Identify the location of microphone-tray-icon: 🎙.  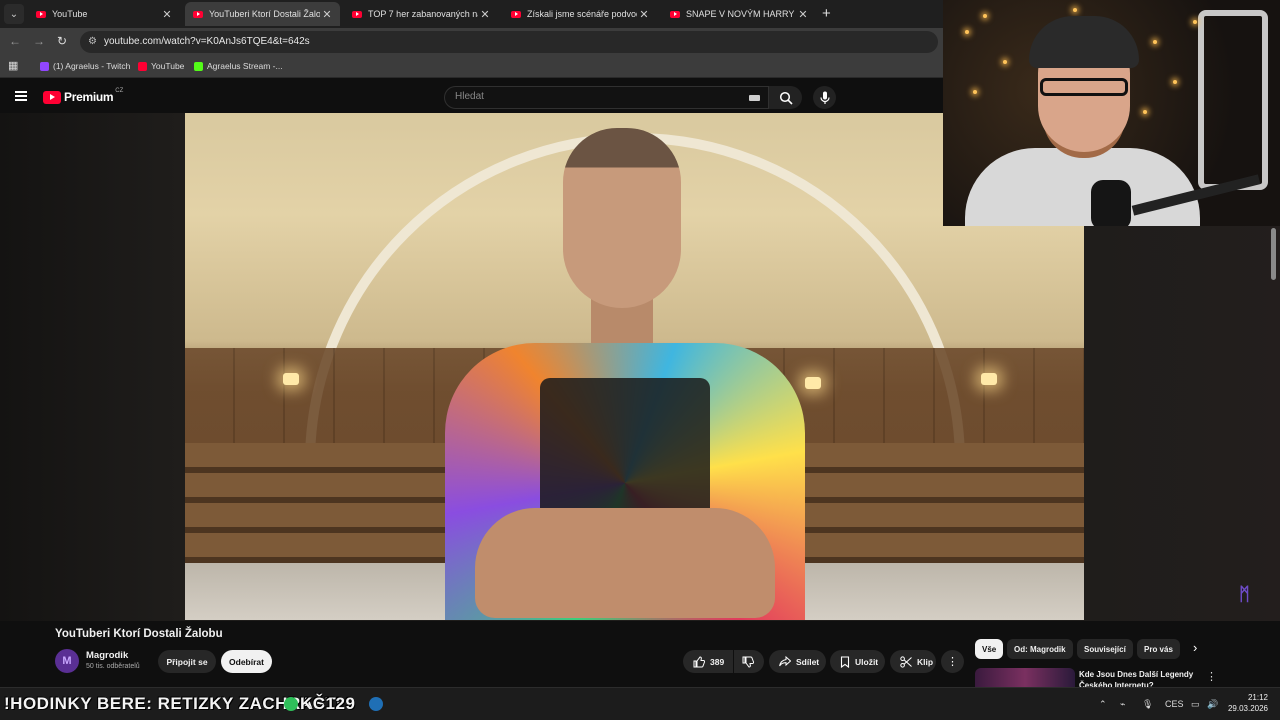
(1147, 704).